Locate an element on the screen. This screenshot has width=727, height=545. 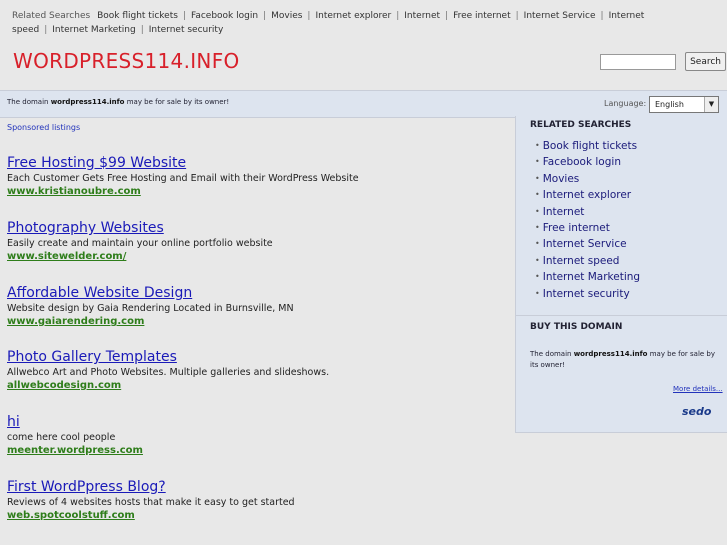
buy-pre: The domain is located at coordinates (552, 354).